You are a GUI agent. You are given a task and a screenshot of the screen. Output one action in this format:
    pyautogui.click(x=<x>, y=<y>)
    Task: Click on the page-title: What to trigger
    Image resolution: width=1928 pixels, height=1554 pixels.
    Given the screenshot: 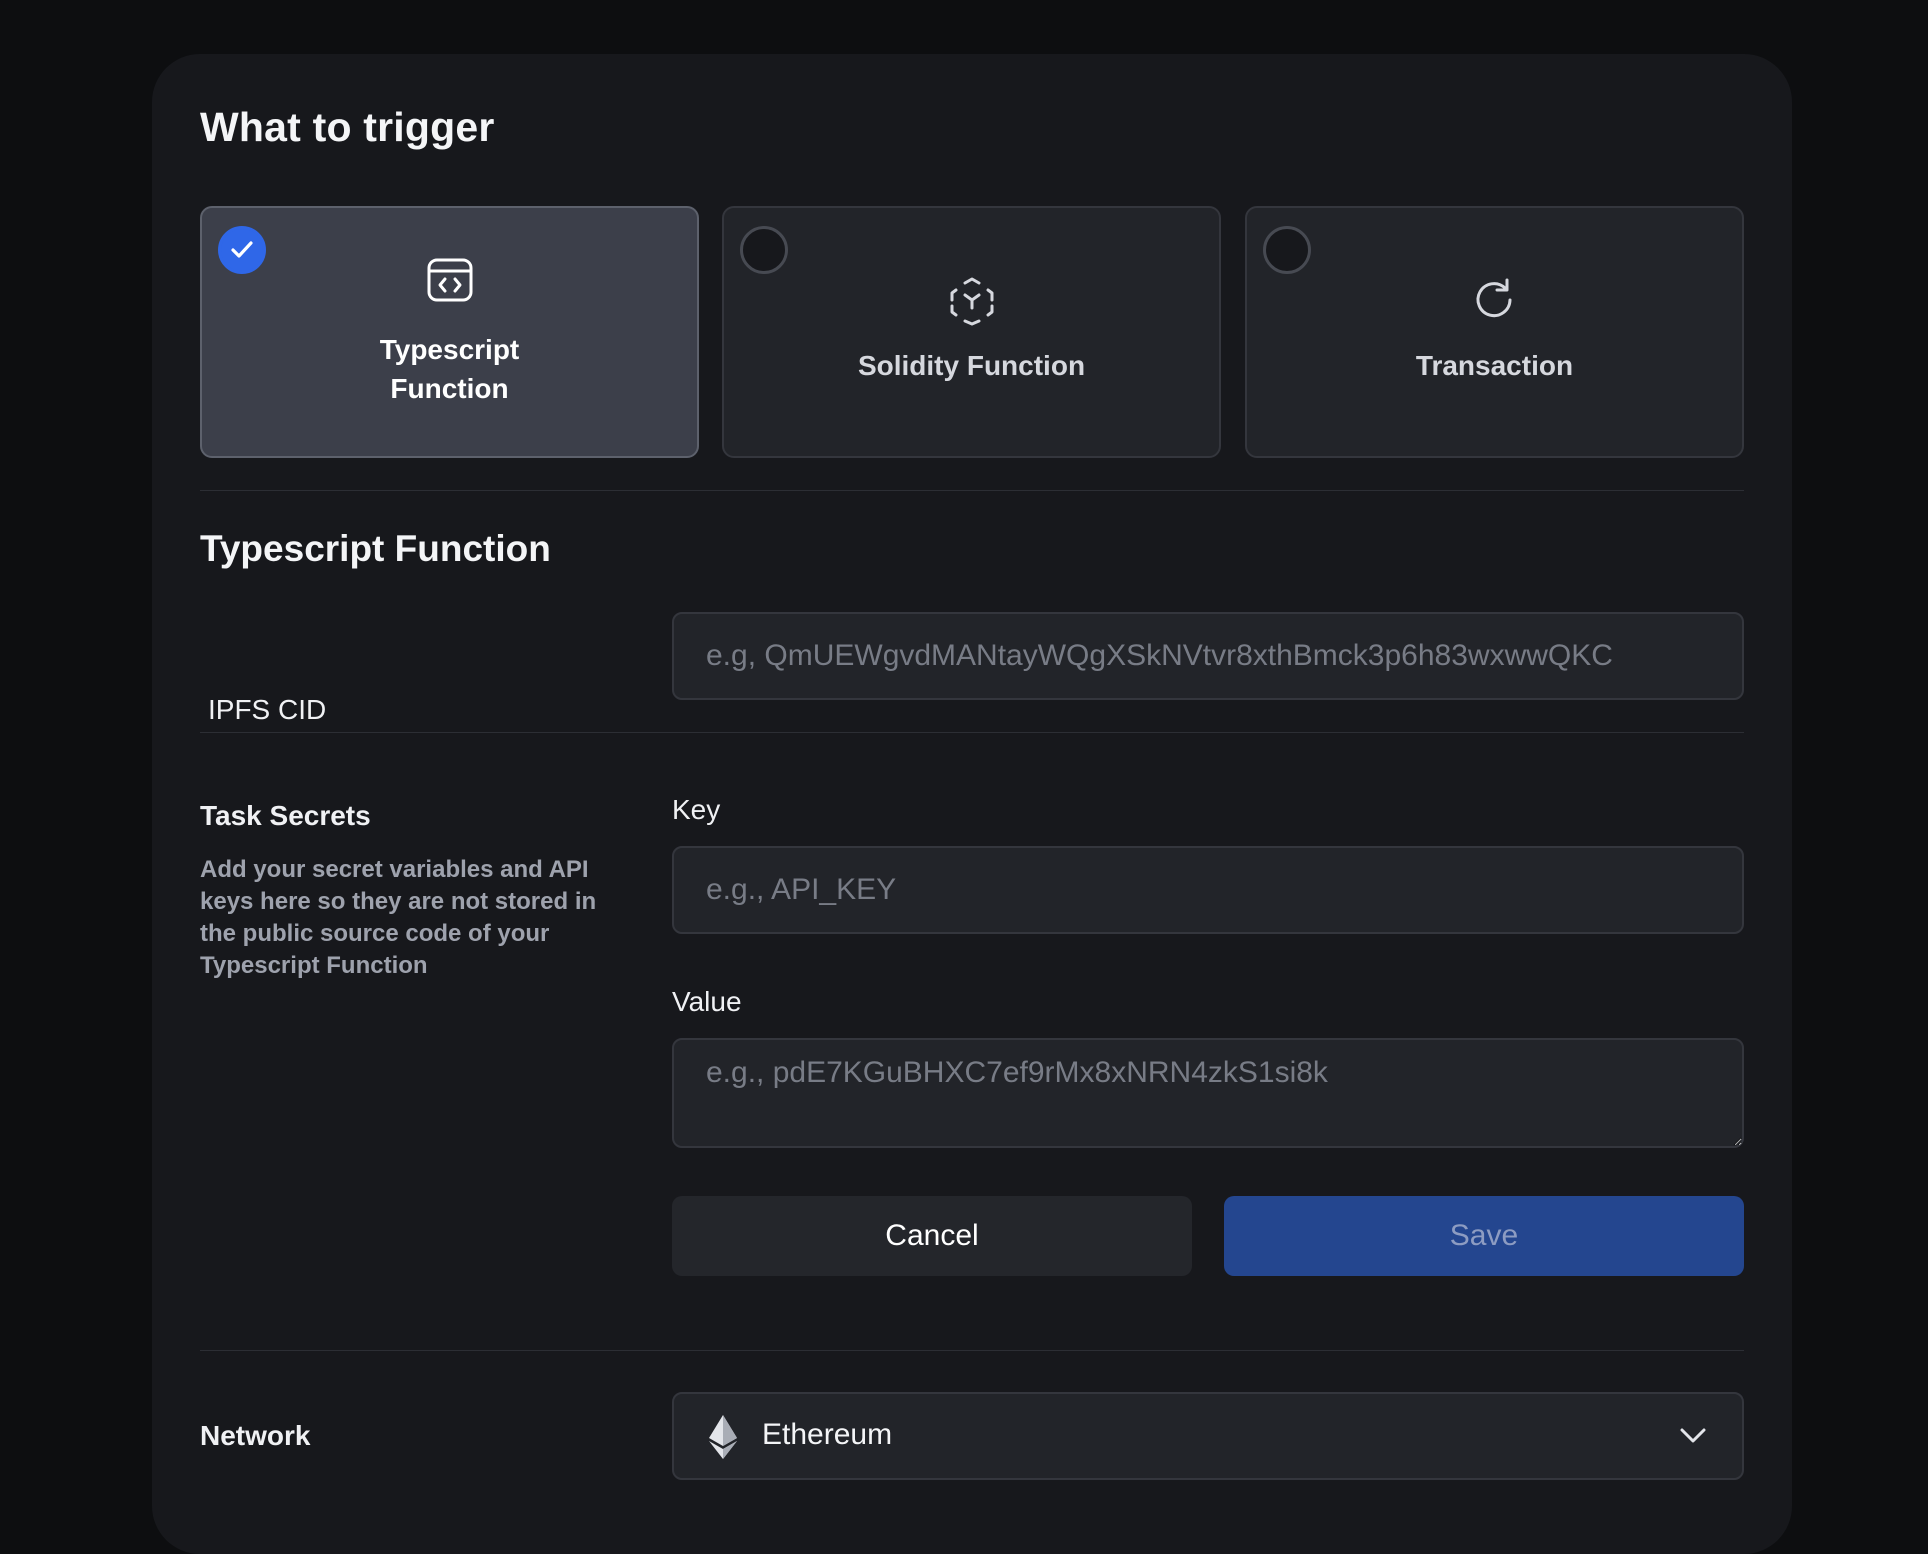 What is the action you would take?
    pyautogui.click(x=347, y=127)
    